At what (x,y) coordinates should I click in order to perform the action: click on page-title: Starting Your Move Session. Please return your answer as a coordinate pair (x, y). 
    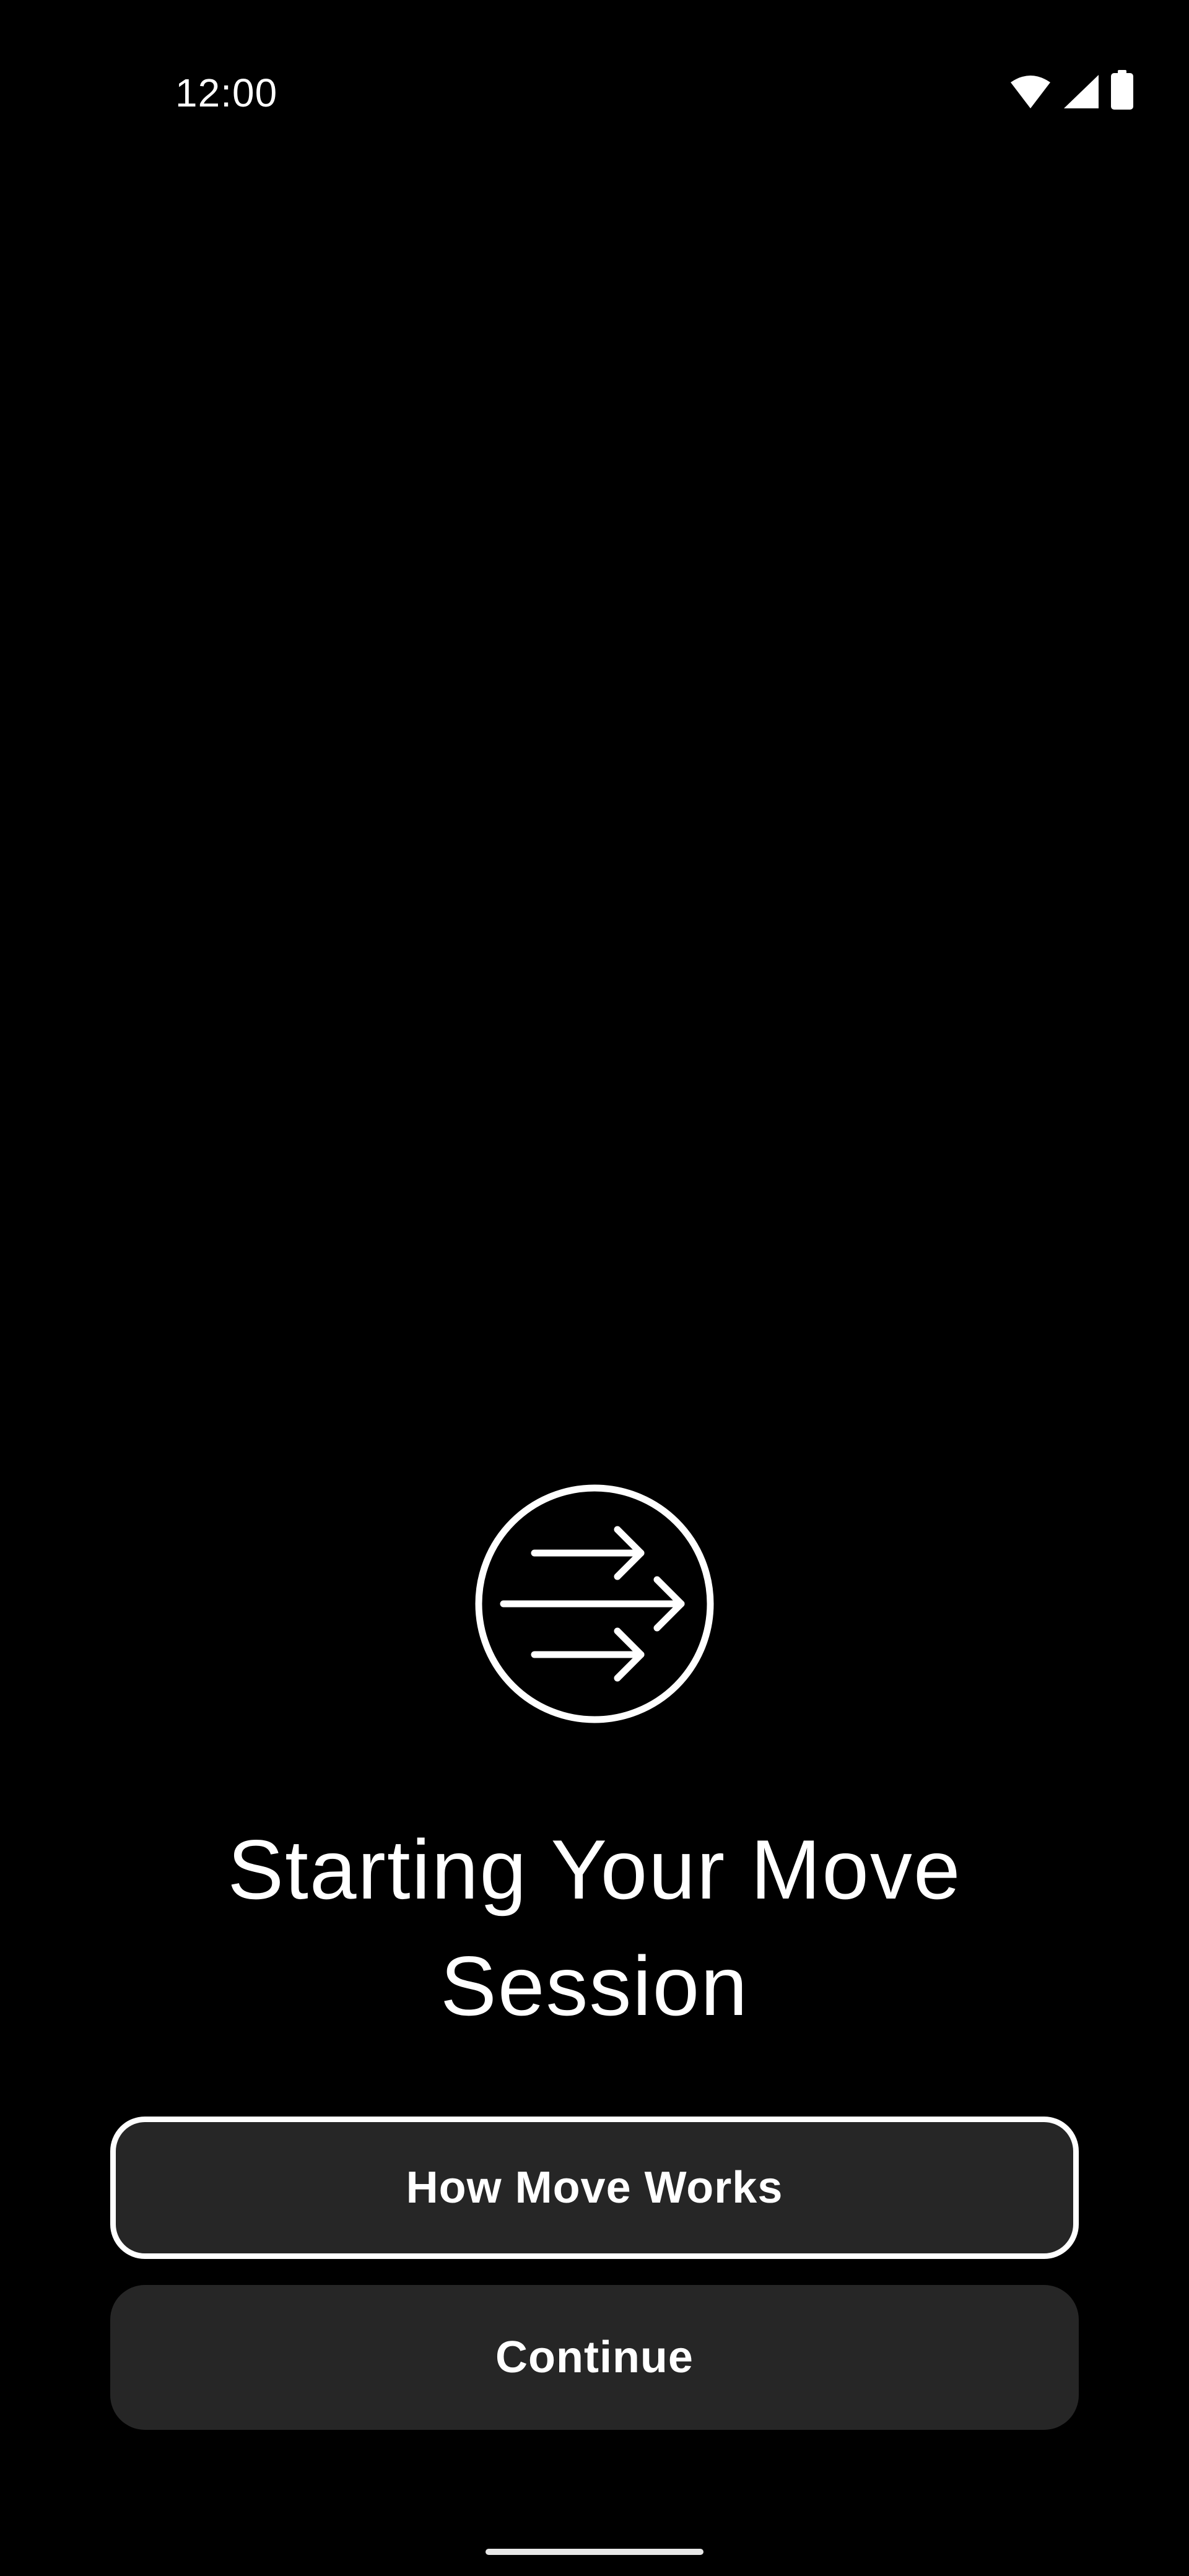
    Looking at the image, I should click on (594, 1927).